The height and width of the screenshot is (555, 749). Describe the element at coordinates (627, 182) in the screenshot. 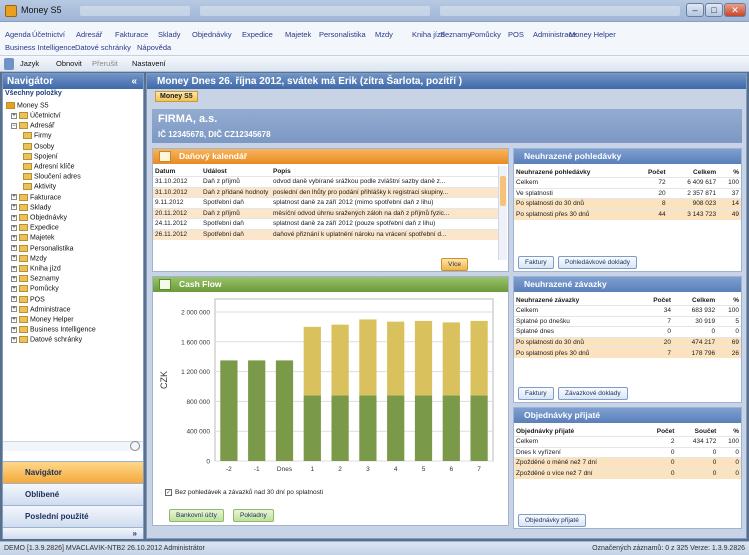

I see `table-row: Celkem 72 6 409 617 100` at that location.